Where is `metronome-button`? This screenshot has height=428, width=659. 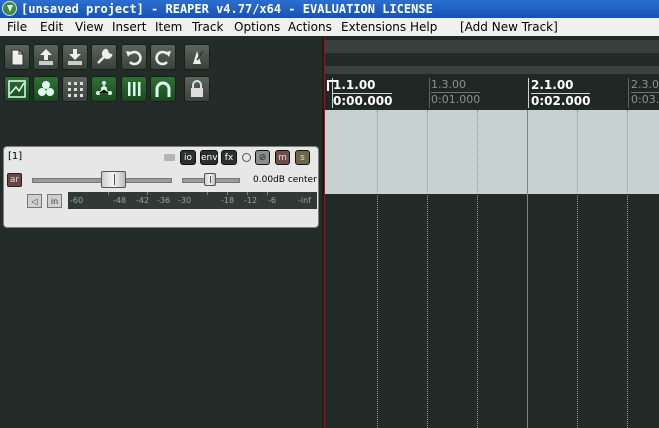 metronome-button is located at coordinates (197, 57).